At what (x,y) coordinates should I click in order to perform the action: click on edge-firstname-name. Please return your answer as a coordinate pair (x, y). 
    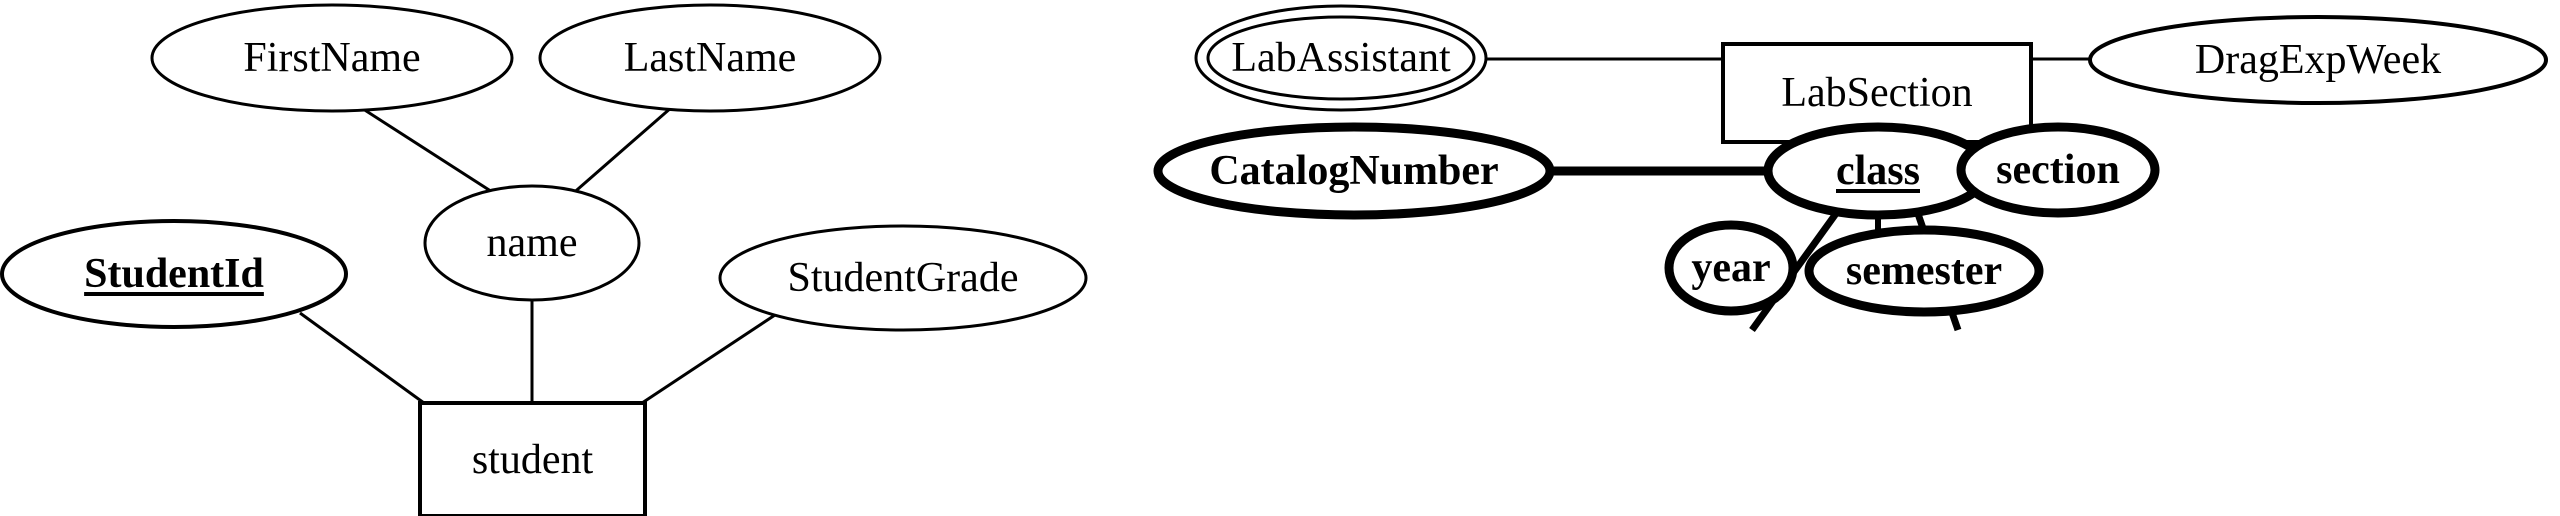
    Looking at the image, I should click on (430, 152).